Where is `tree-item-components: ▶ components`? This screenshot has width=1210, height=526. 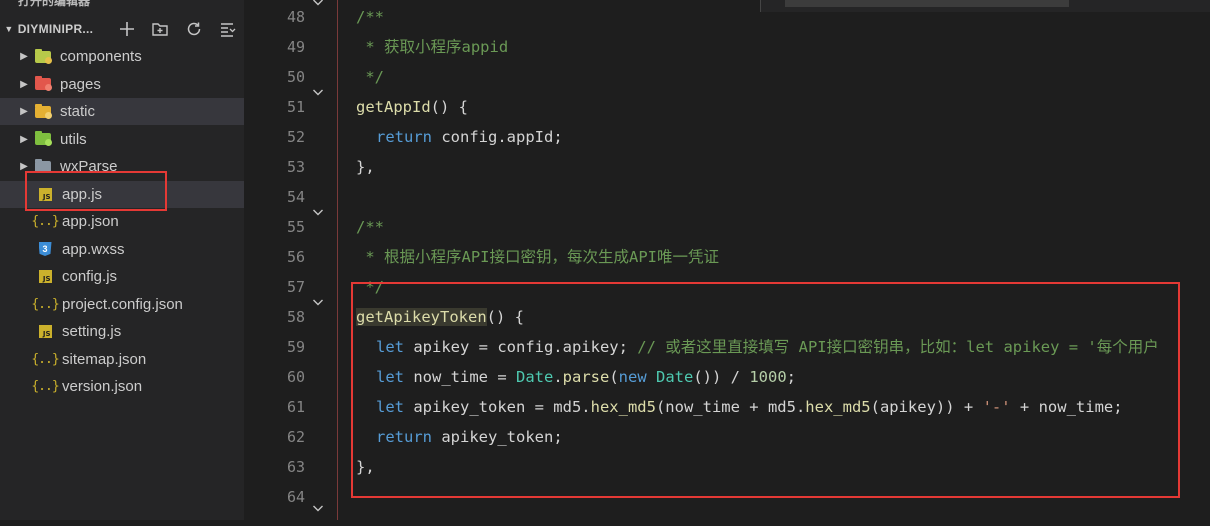 tree-item-components: ▶ components is located at coordinates (122, 56).